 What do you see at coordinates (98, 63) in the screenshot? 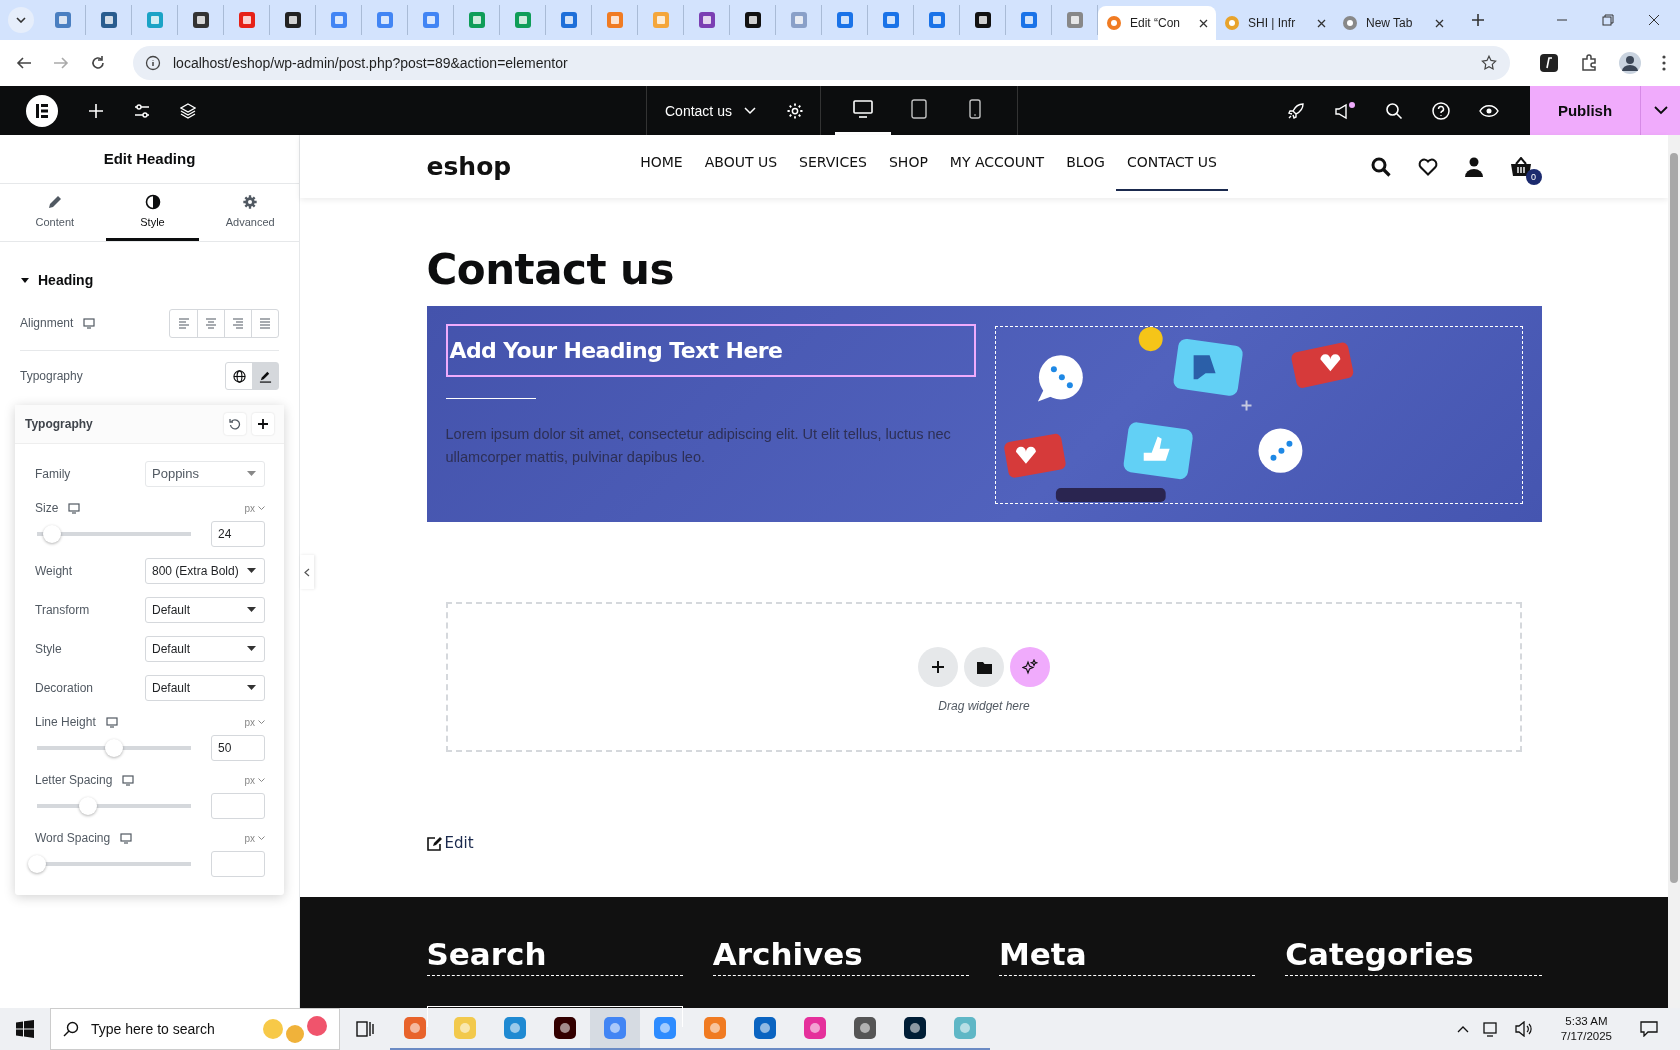
I see `reload-icon` at bounding box center [98, 63].